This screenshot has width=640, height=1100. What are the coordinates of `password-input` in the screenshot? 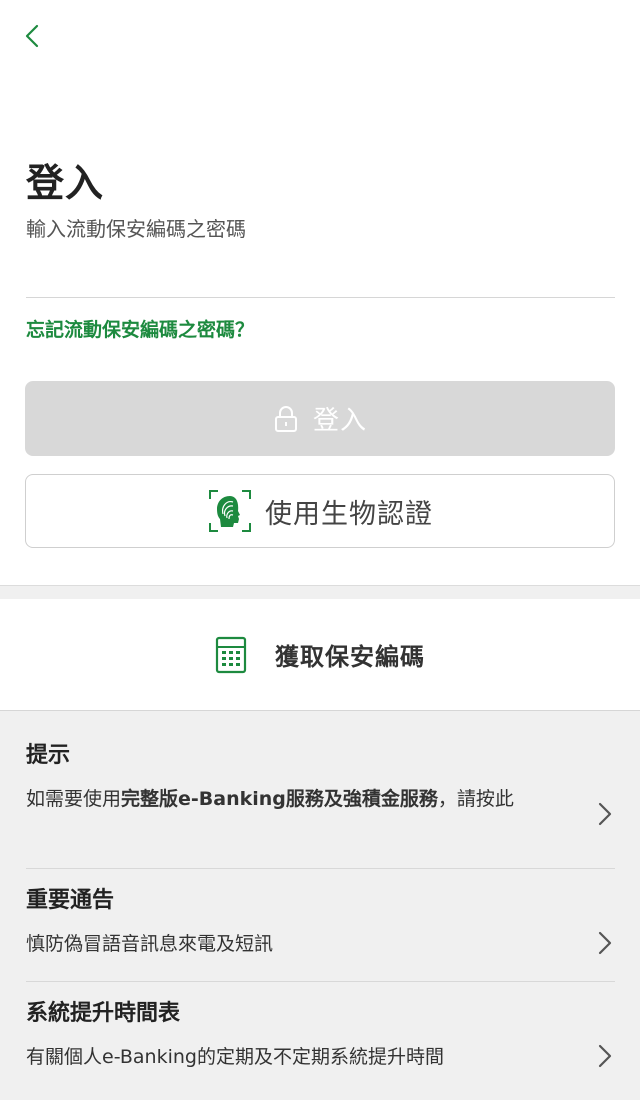 It's located at (320, 275).